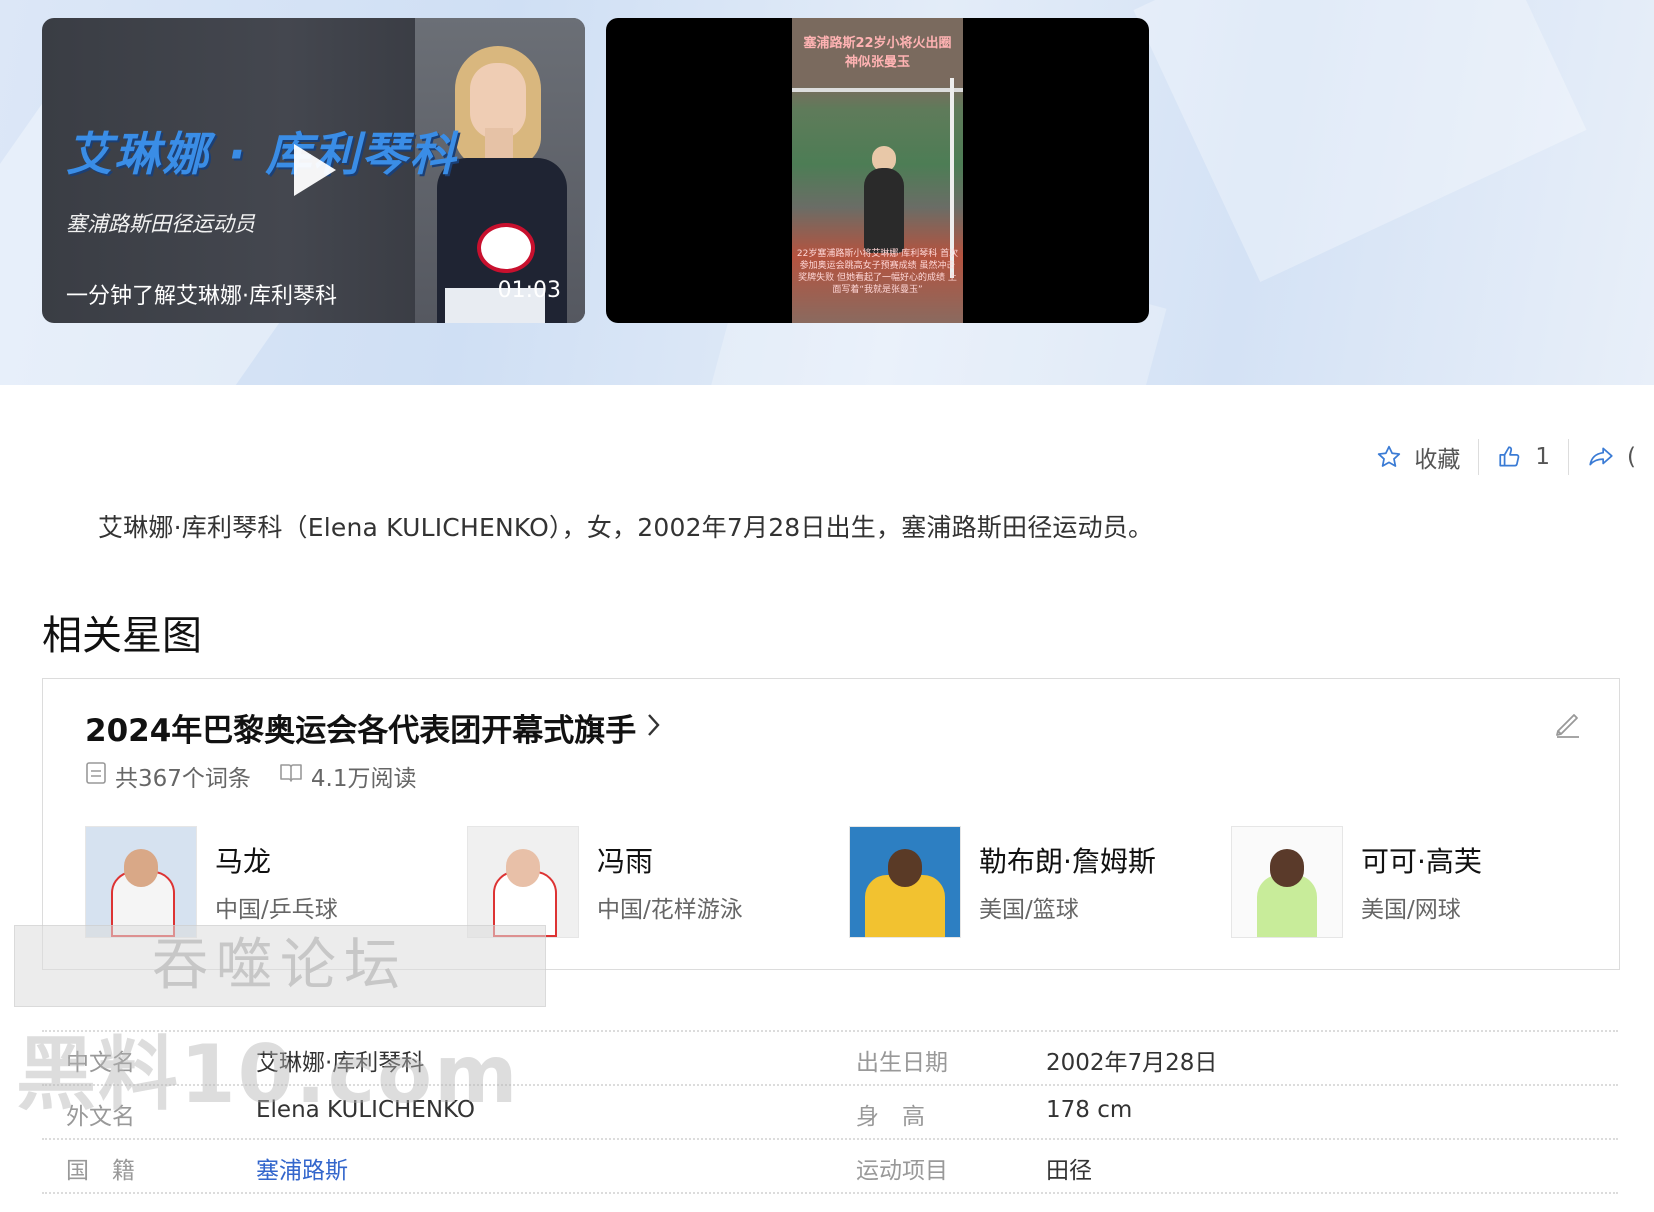 Image resolution: width=1654 pixels, height=1212 pixels. I want to click on like-count: 1, so click(1543, 457).